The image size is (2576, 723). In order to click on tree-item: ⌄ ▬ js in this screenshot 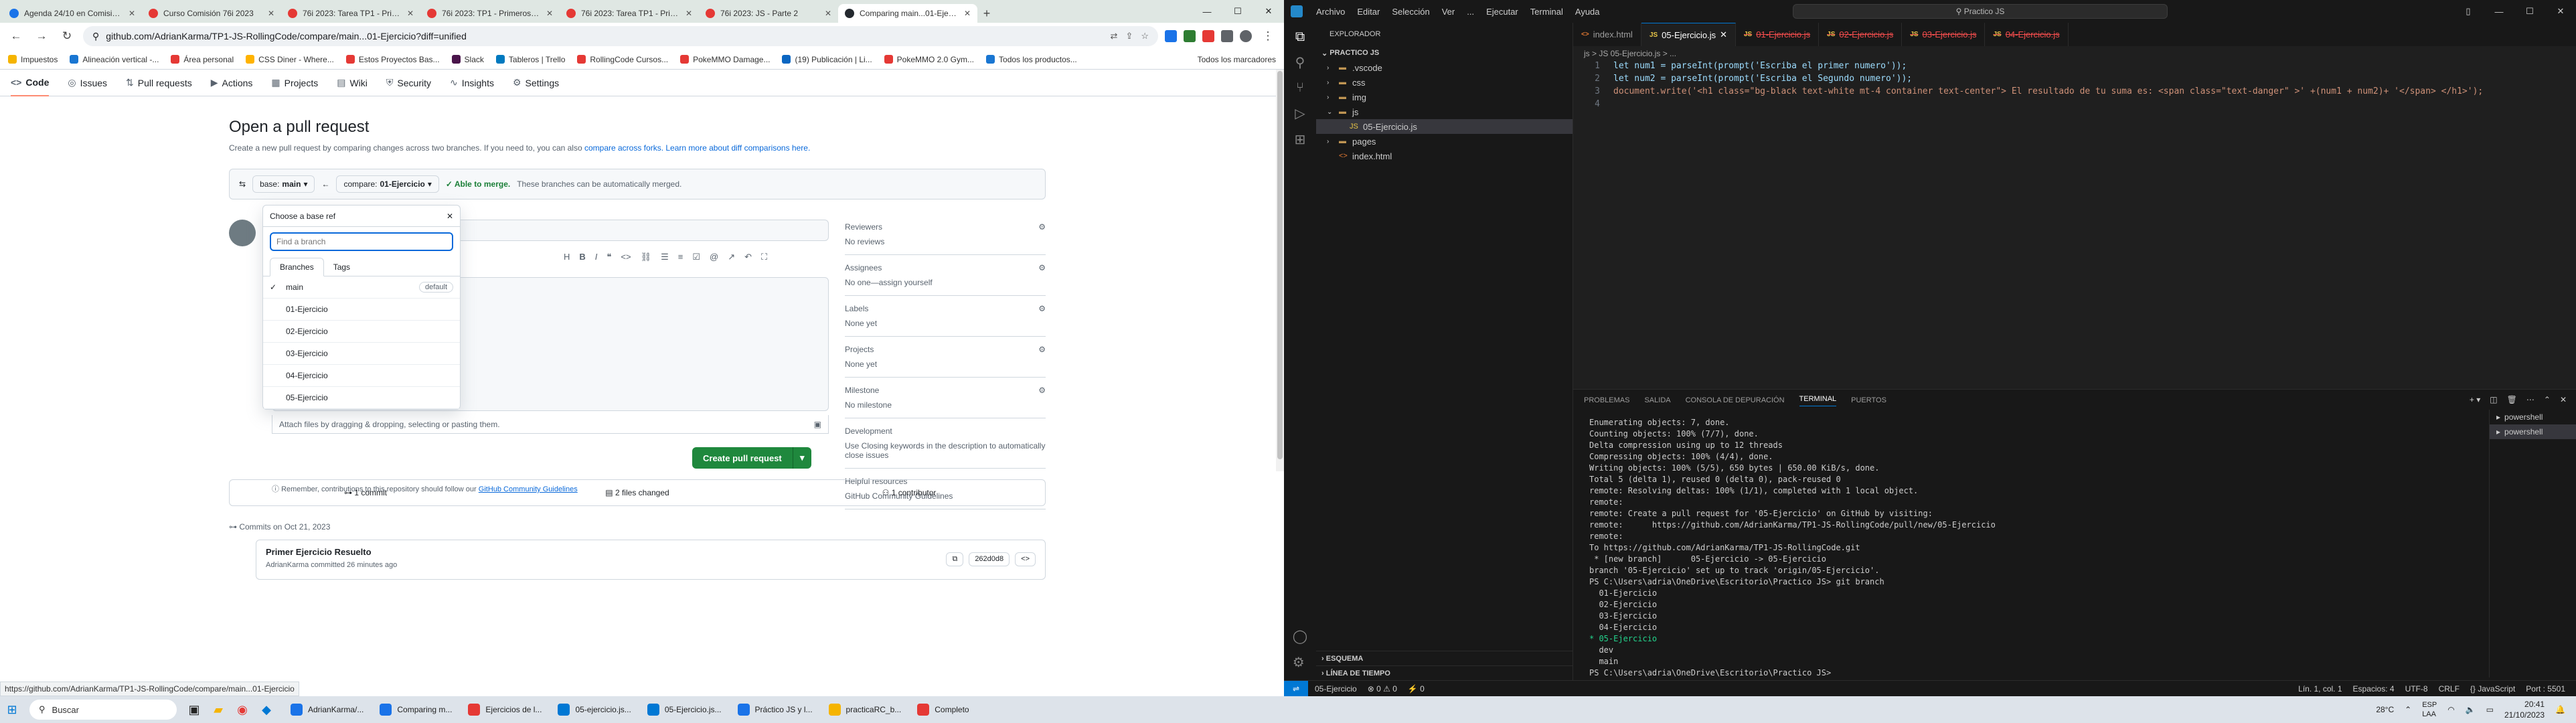, I will do `click(1444, 111)`.